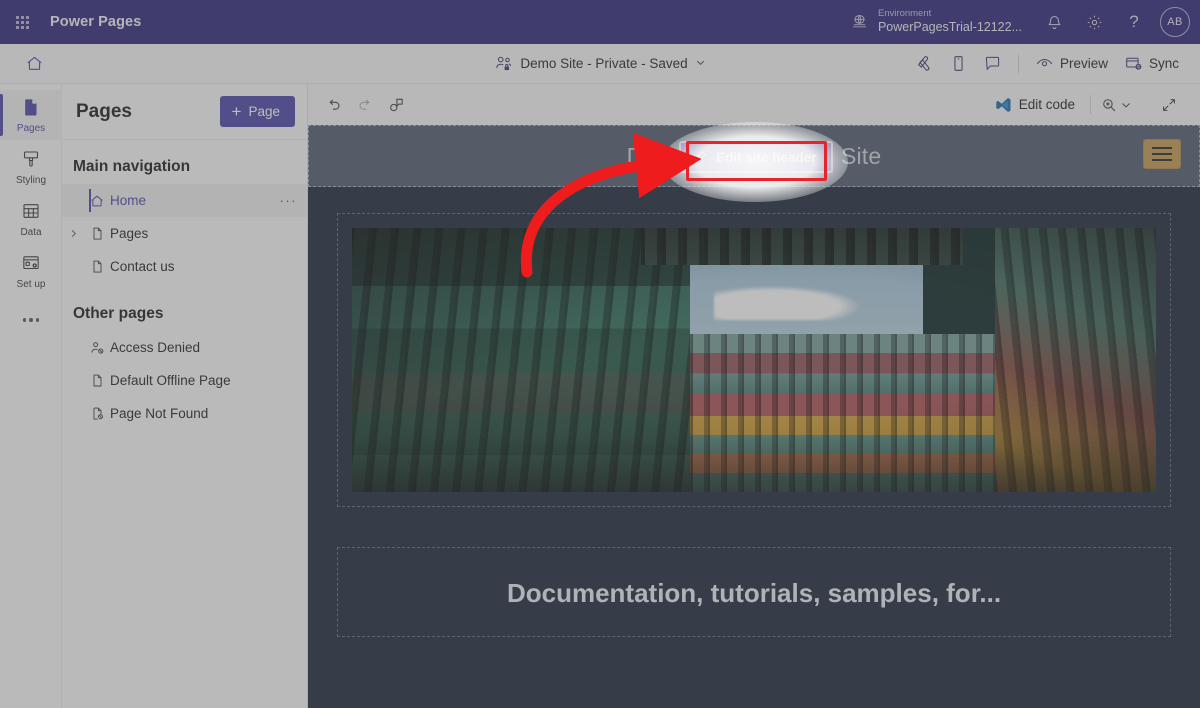 The width and height of the screenshot is (1200, 708). I want to click on sidebar-item-data-label: Data, so click(31, 232).